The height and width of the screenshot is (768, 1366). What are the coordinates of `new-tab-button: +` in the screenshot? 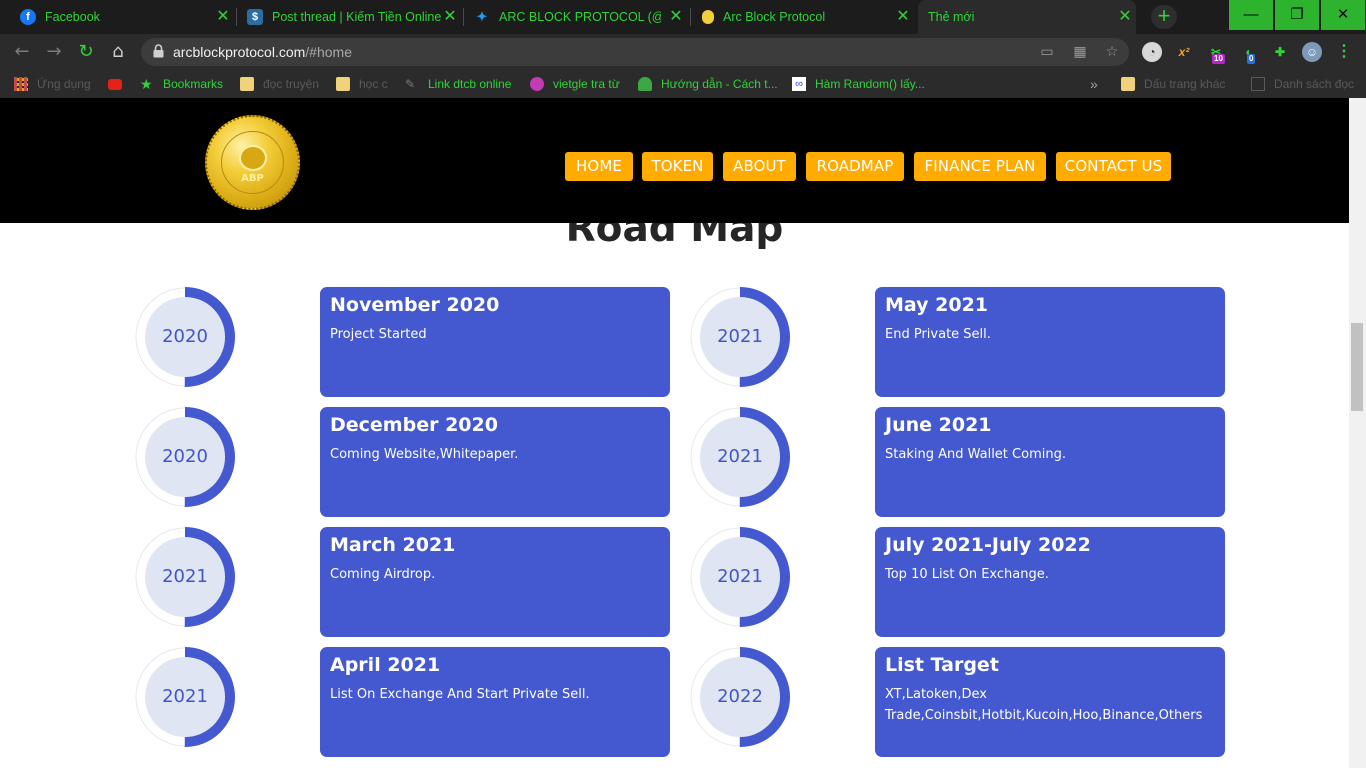 It's located at (1164, 17).